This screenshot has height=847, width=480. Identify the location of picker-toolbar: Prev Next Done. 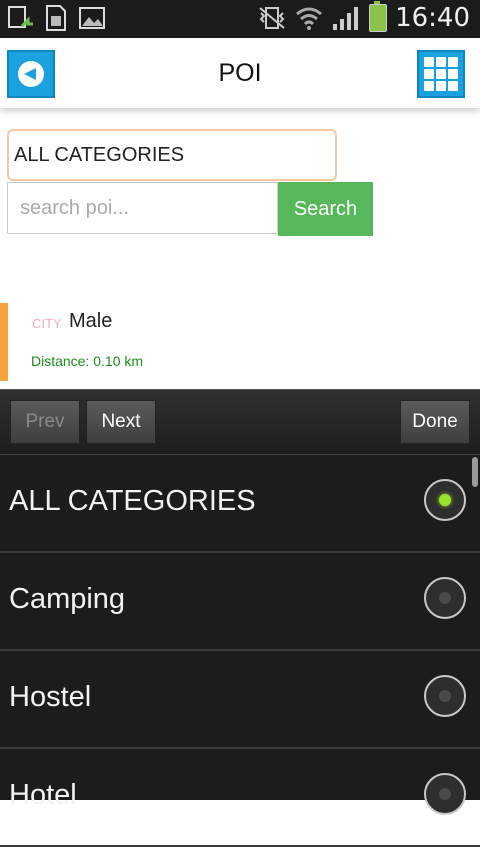
(240, 422).